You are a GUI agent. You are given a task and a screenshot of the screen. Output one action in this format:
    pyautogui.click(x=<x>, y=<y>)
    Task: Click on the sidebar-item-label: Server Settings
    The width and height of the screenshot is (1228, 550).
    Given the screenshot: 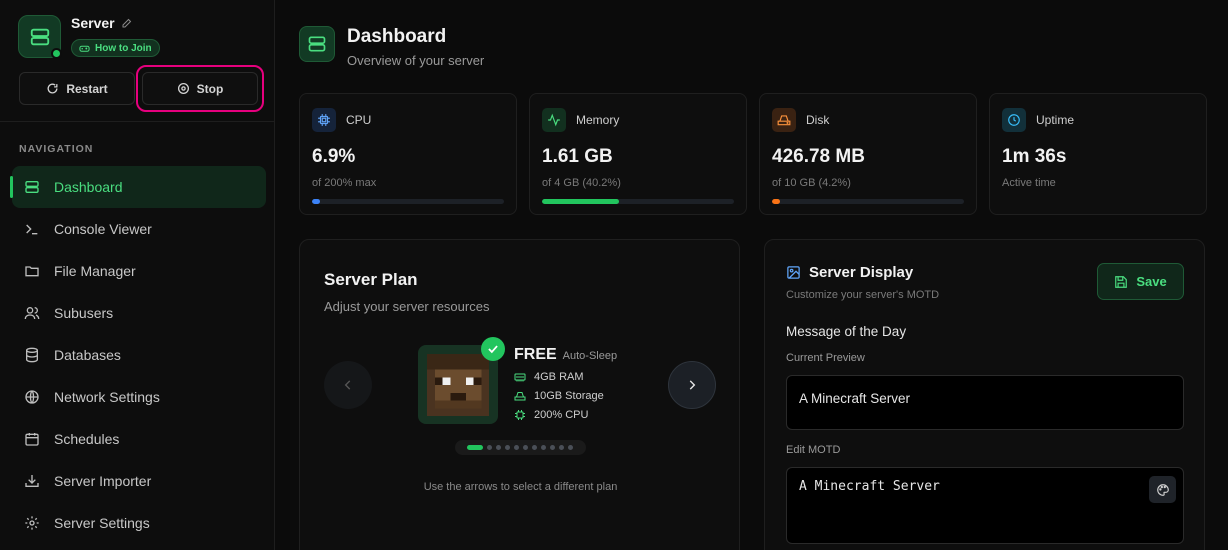 What is the action you would take?
    pyautogui.click(x=102, y=523)
    